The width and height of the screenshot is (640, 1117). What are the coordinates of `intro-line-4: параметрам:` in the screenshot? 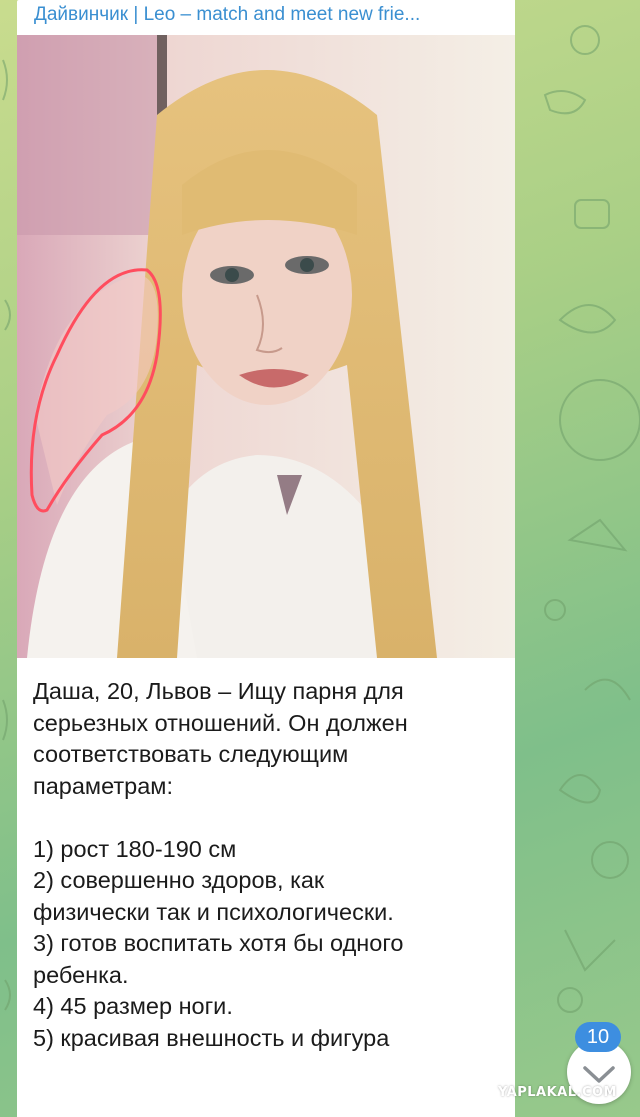 It's located at (103, 785).